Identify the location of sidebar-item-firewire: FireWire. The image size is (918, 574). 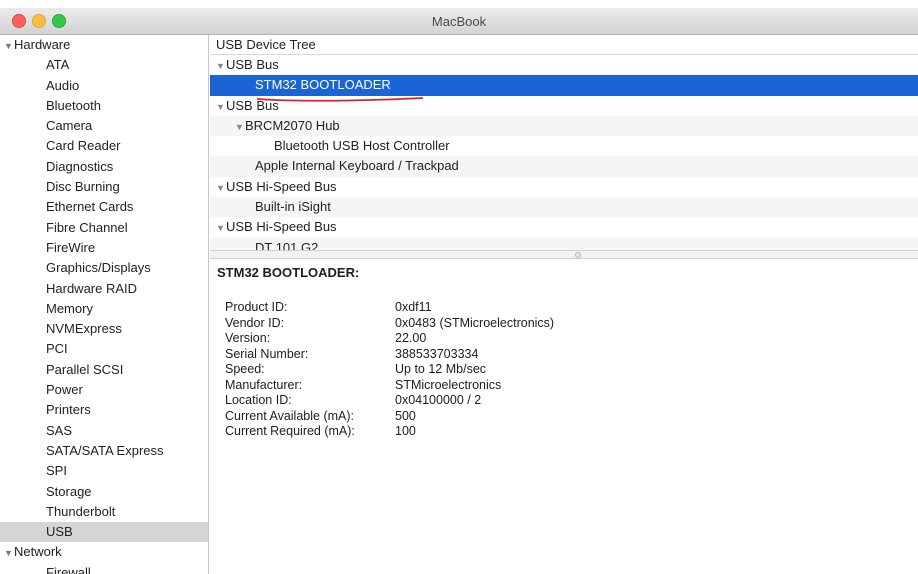
(104, 248).